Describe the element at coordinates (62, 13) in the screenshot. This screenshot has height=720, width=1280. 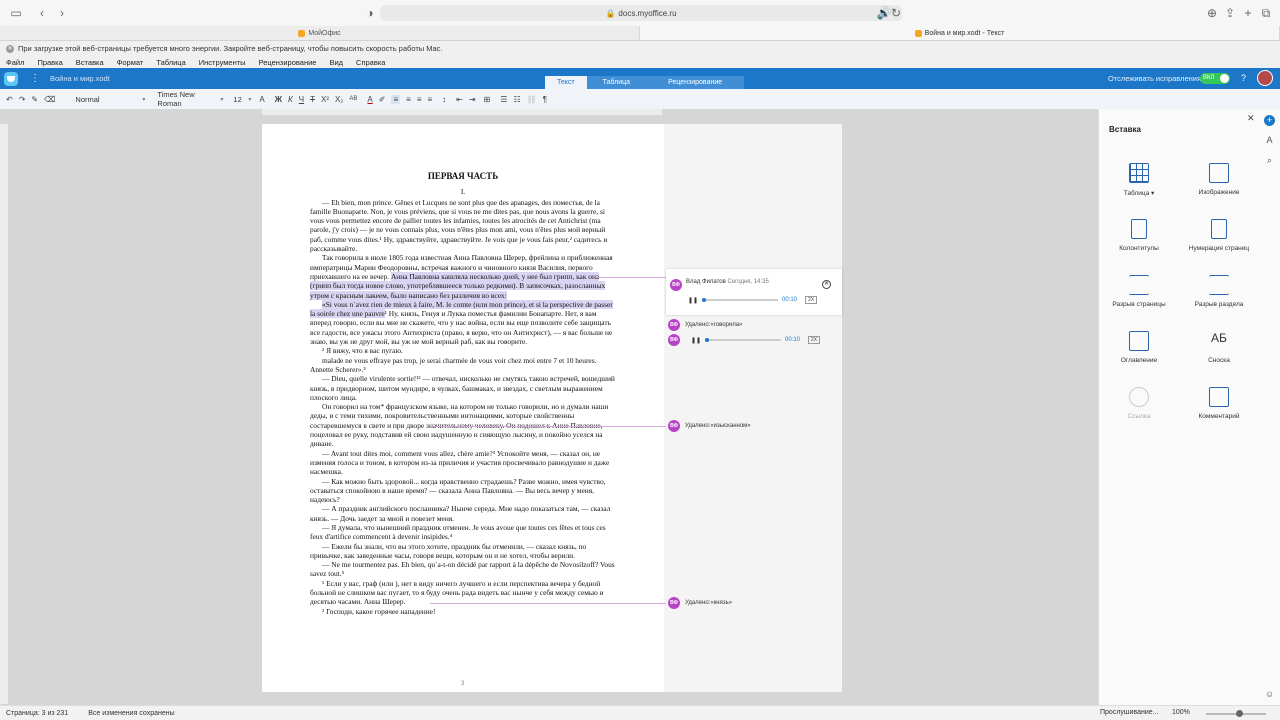
I see `forward-icon: ›` at that location.